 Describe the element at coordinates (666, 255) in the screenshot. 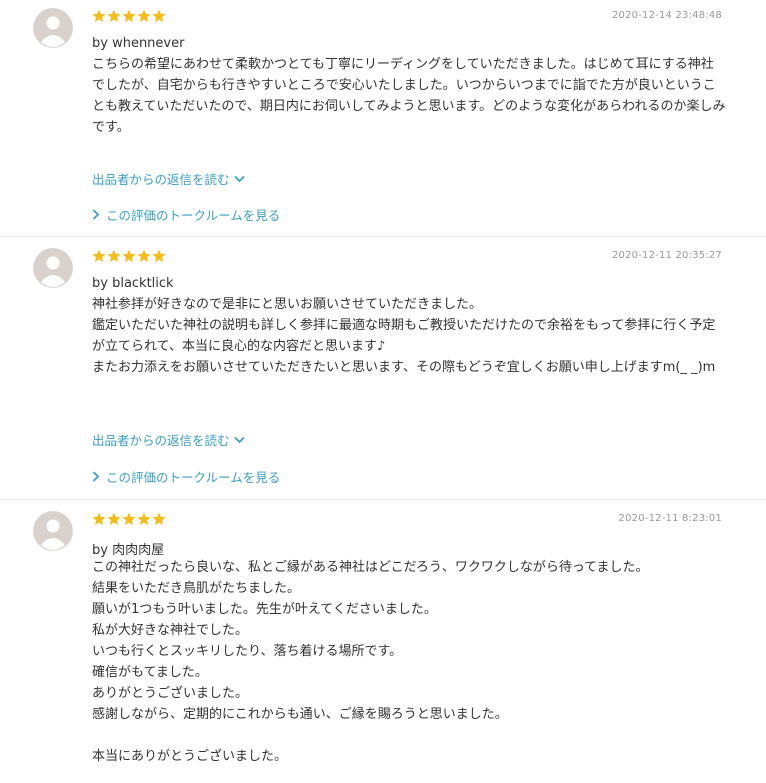

I see `review-date: 2020-12-11 20:35:27` at that location.